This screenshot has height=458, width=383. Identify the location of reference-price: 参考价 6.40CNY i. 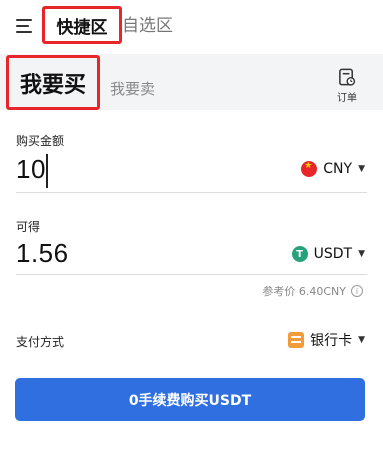
(312, 291).